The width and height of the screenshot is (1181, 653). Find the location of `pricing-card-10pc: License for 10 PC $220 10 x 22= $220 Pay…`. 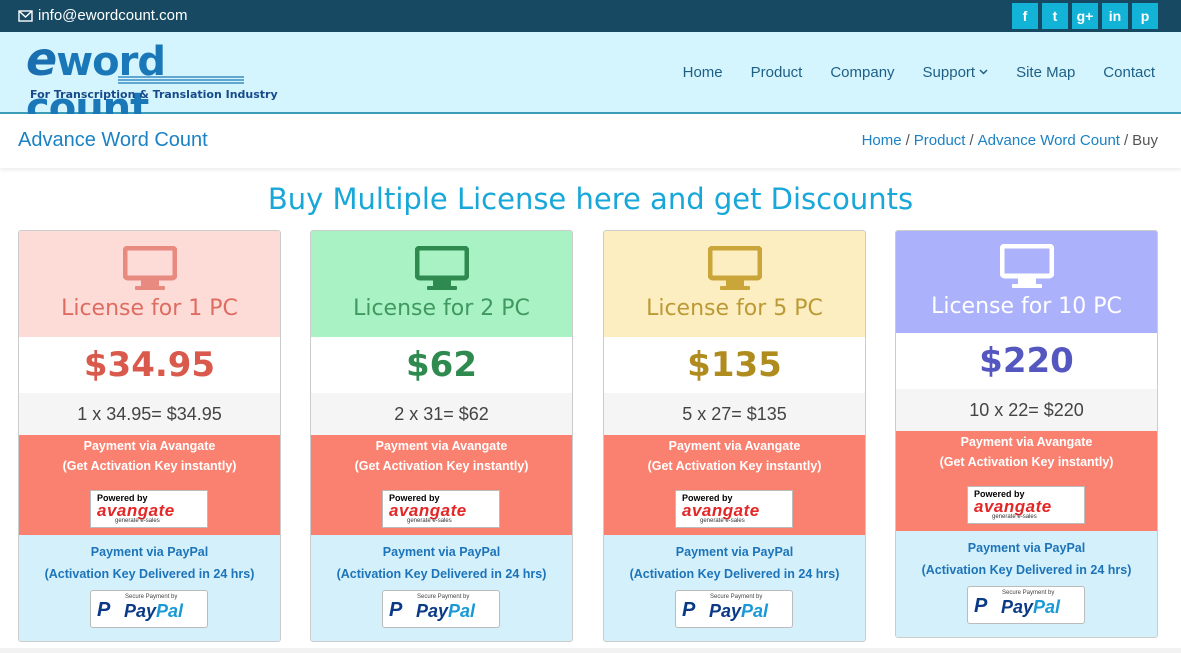

pricing-card-10pc: License for 10 PC $220 10 x 22= $220 Pay… is located at coordinates (1026, 434).